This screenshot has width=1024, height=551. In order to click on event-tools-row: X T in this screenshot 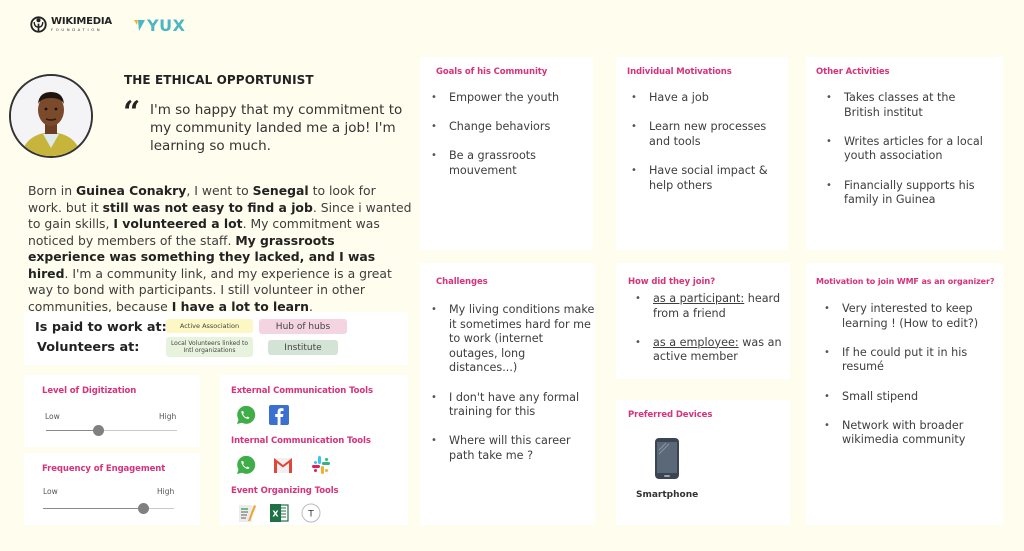, I will do `click(279, 513)`.